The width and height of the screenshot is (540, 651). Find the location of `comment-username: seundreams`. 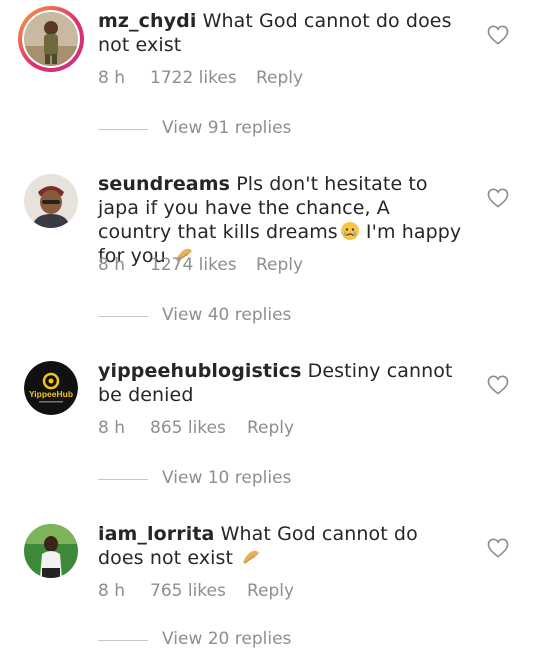

comment-username: seundreams is located at coordinates (164, 184).